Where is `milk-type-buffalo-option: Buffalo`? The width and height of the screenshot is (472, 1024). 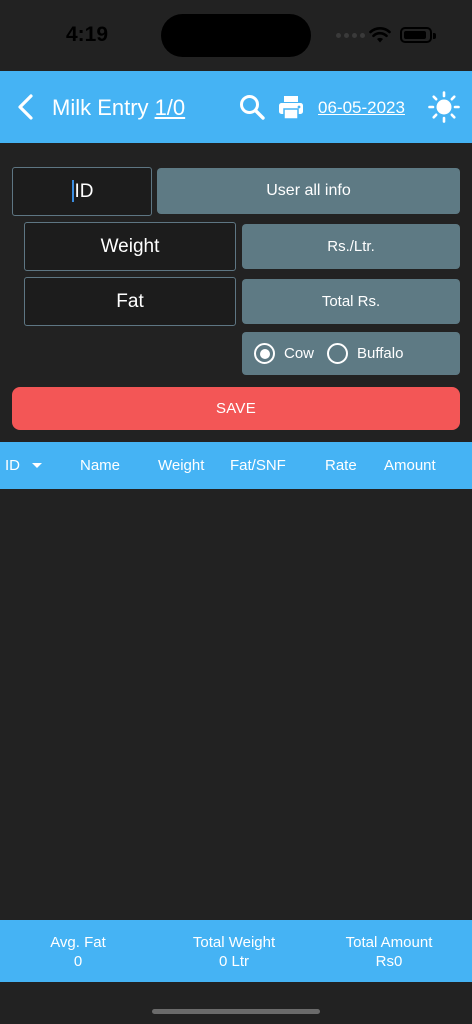
milk-type-buffalo-option: Buffalo is located at coordinates (365, 353).